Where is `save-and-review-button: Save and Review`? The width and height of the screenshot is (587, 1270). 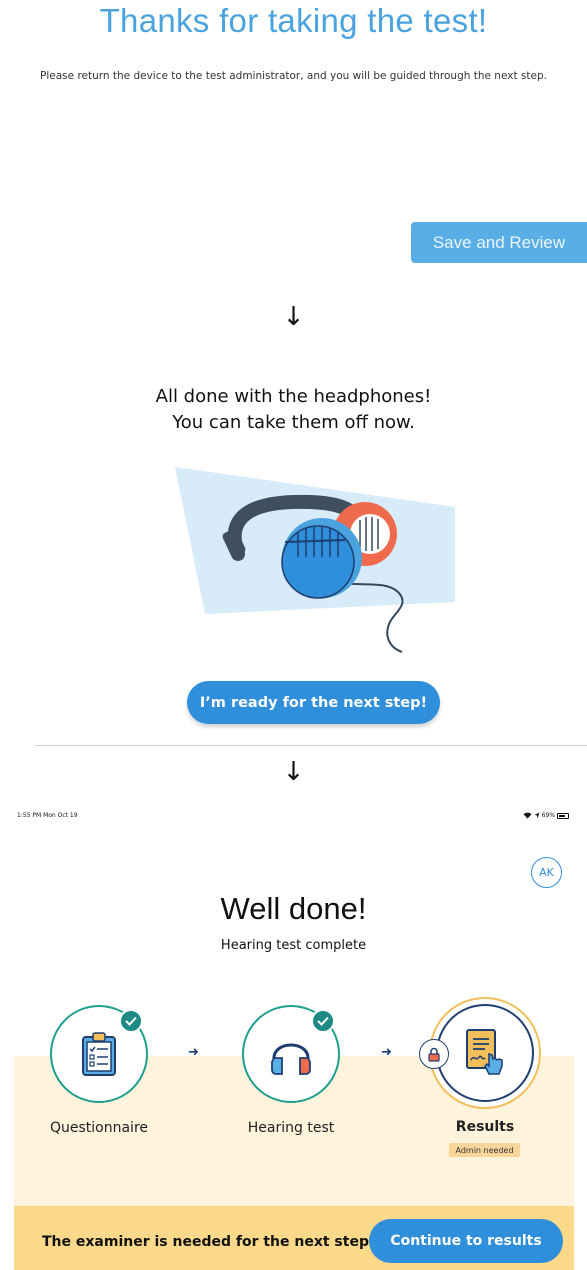 save-and-review-button: Save and Review is located at coordinates (499, 242).